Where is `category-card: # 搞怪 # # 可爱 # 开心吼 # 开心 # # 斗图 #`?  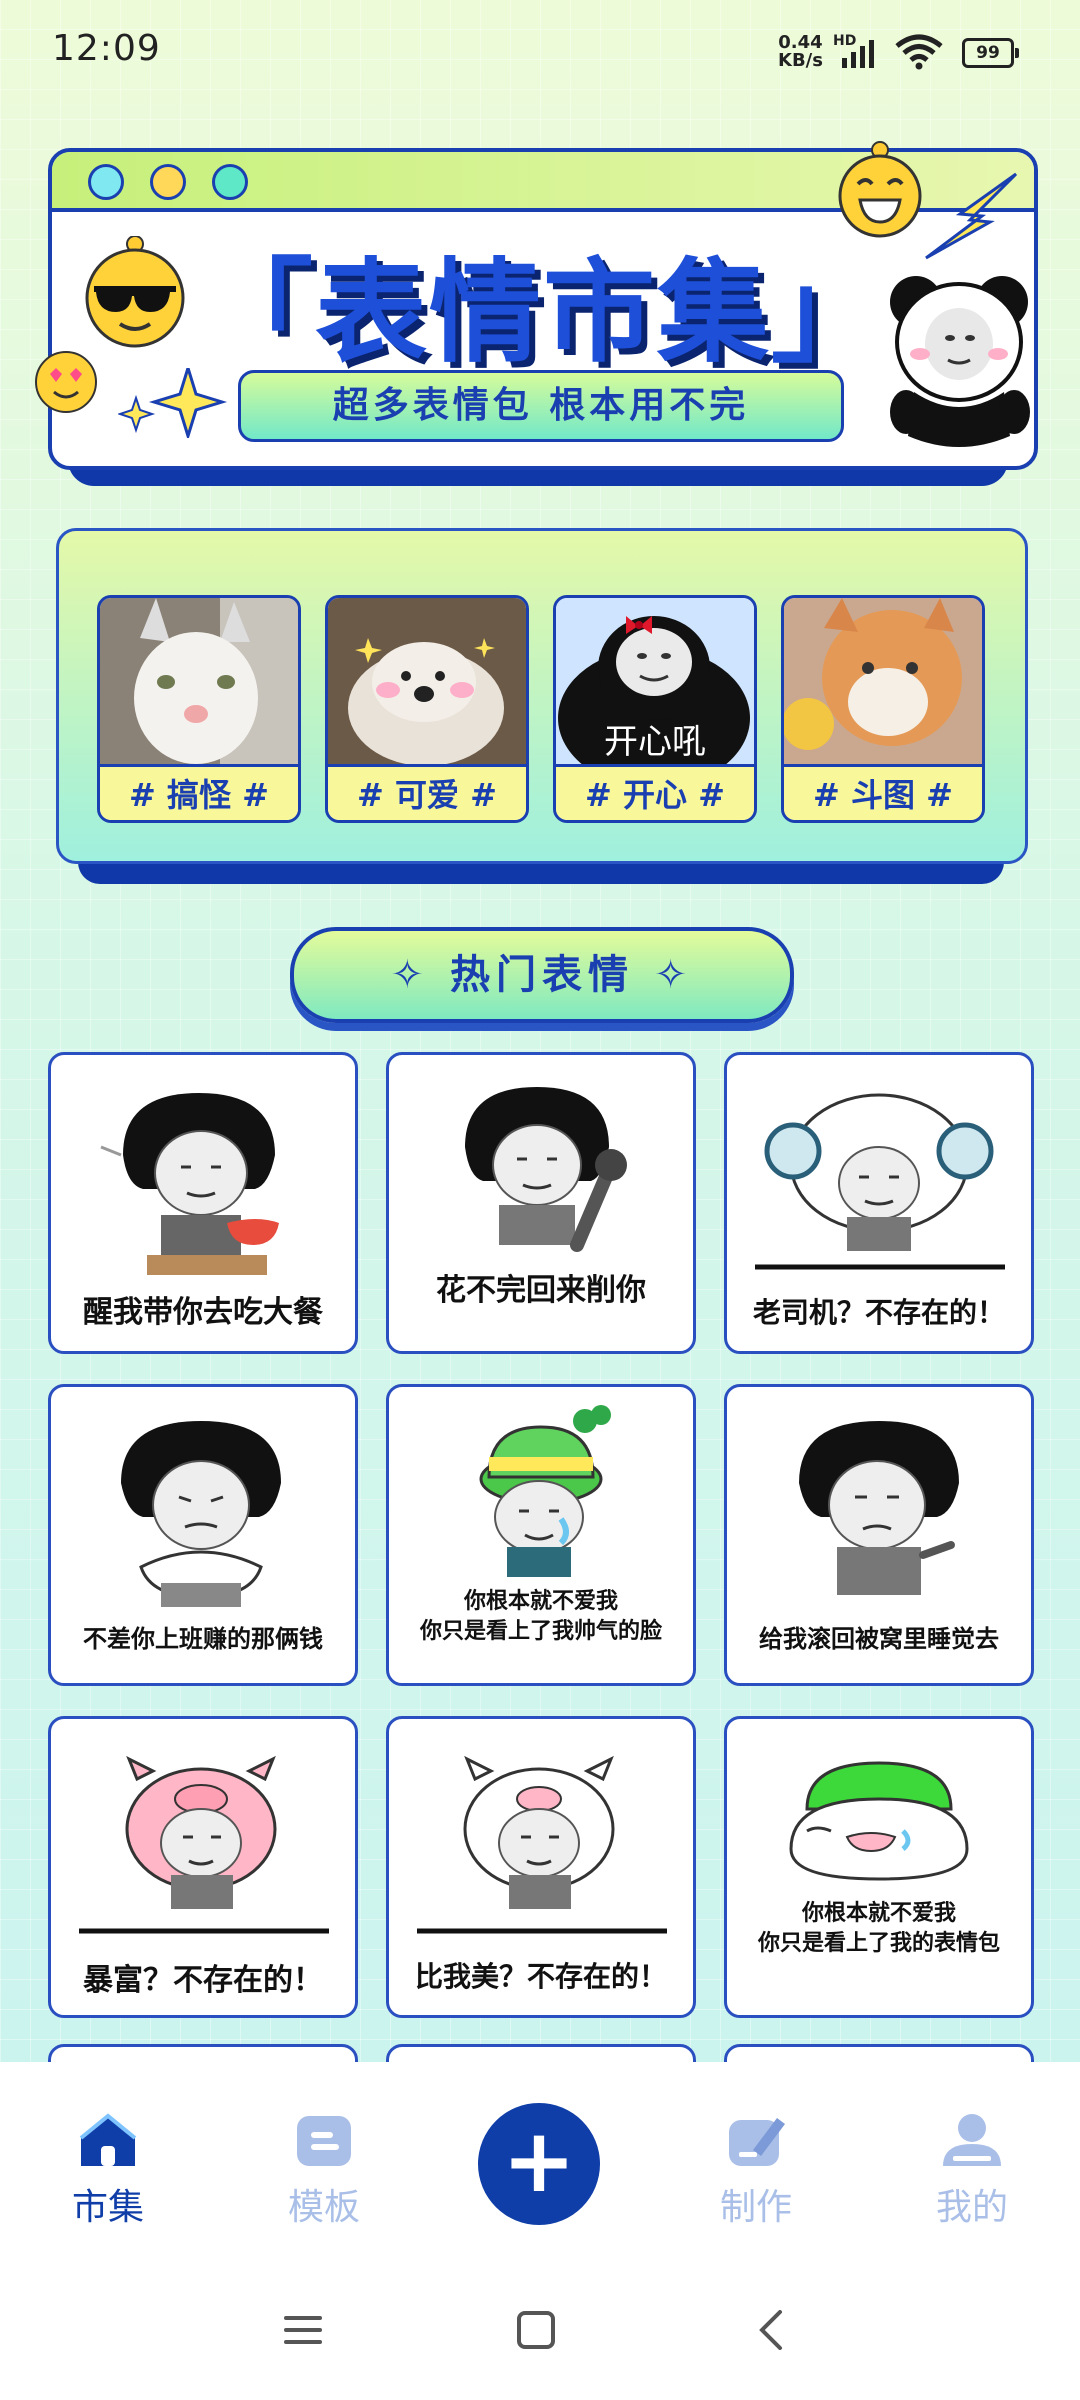 category-card: # 搞怪 # # 可爱 # 开心吼 # 开心 # # 斗图 # is located at coordinates (542, 696).